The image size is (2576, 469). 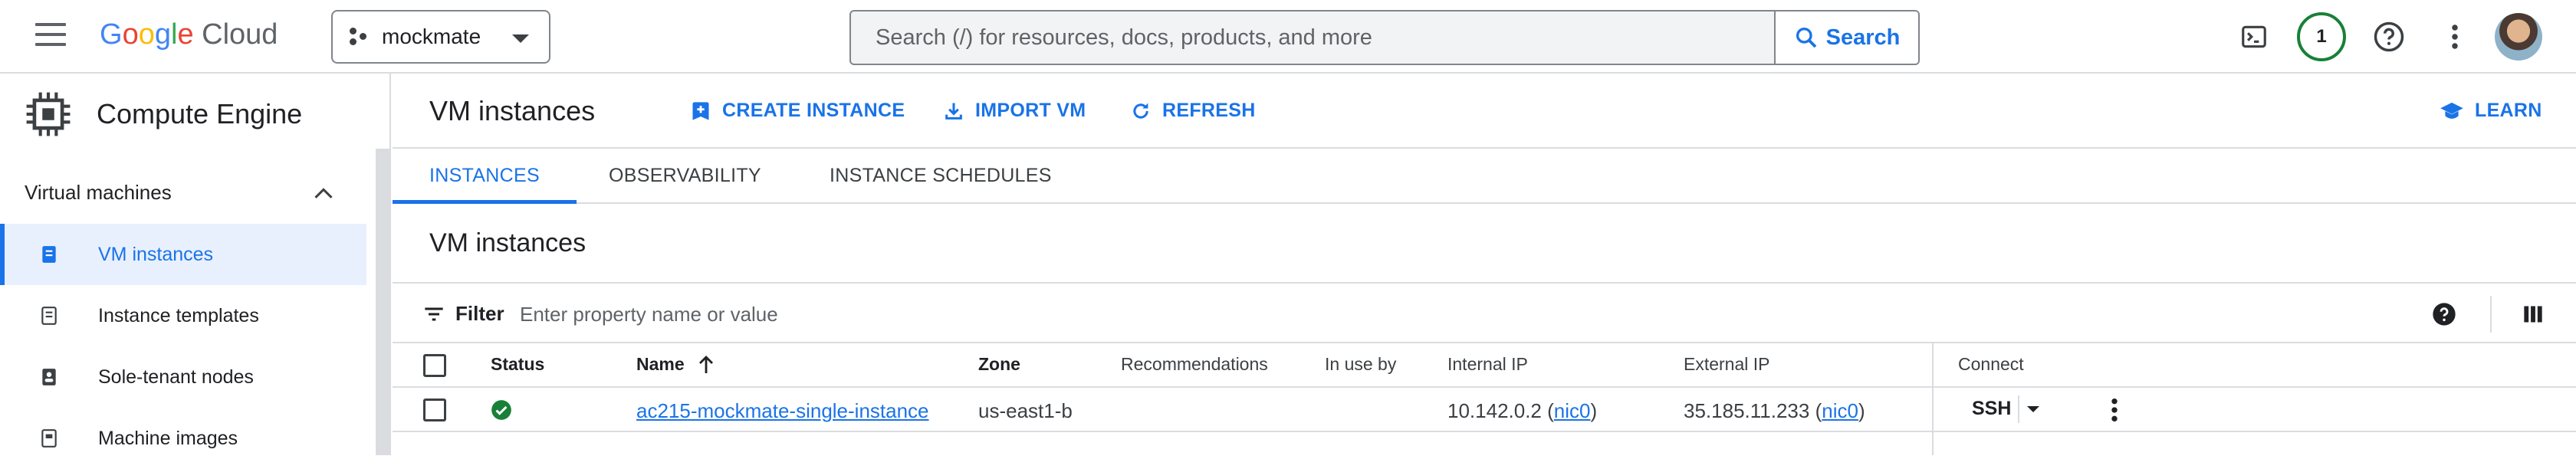 I want to click on external-ip: 35.185.11.233, so click(x=1747, y=410).